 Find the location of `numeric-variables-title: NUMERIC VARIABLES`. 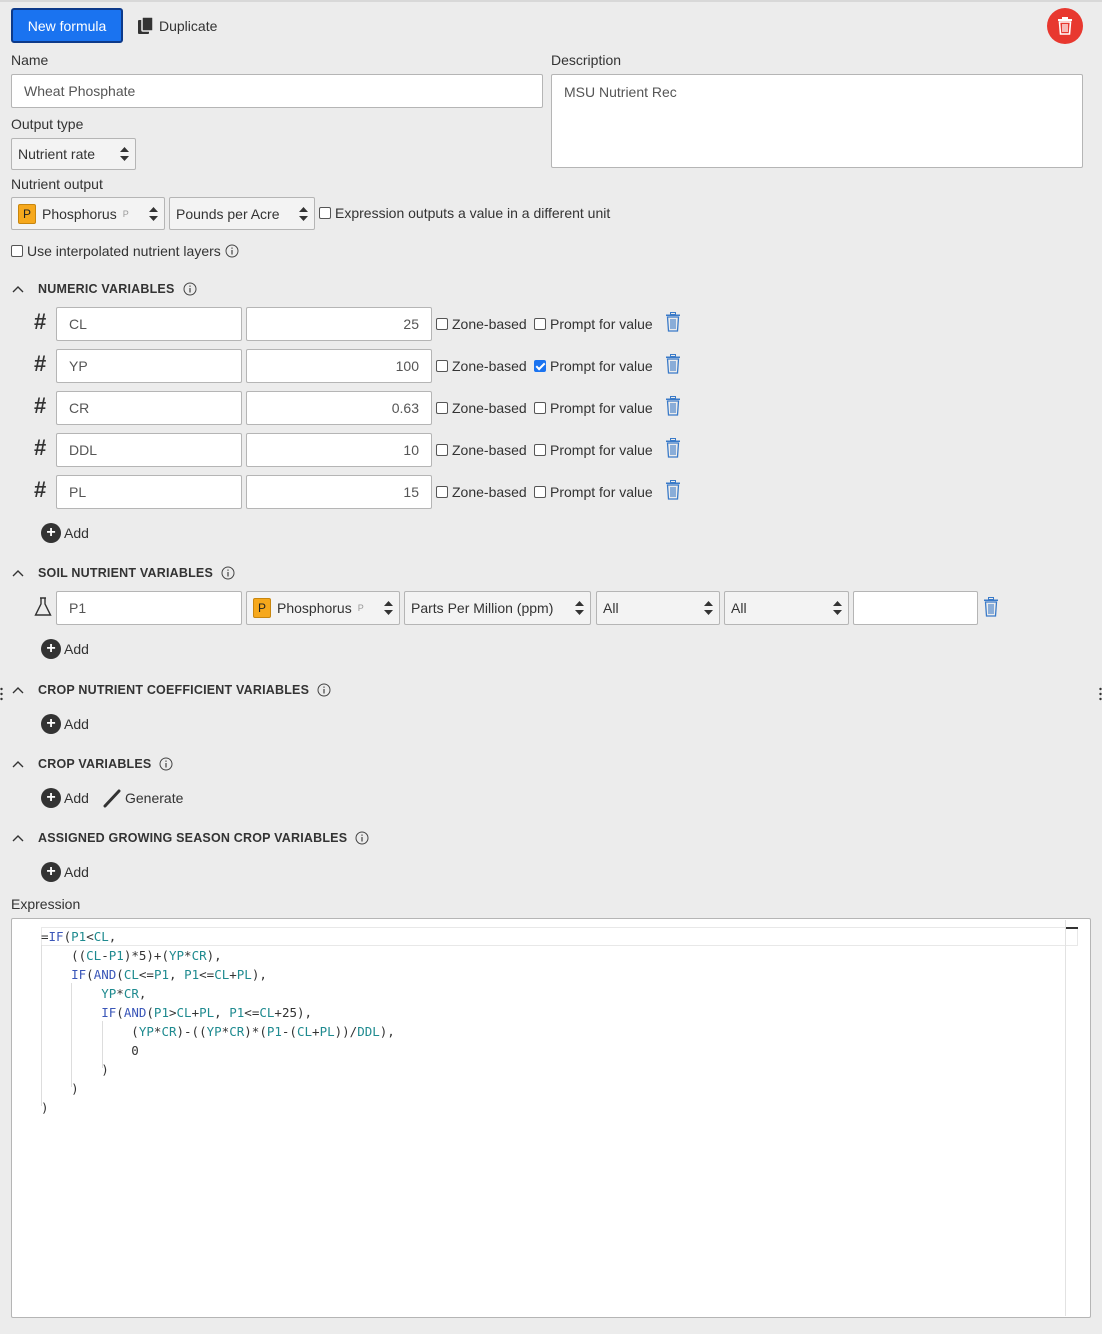

numeric-variables-title: NUMERIC VARIABLES is located at coordinates (106, 289).